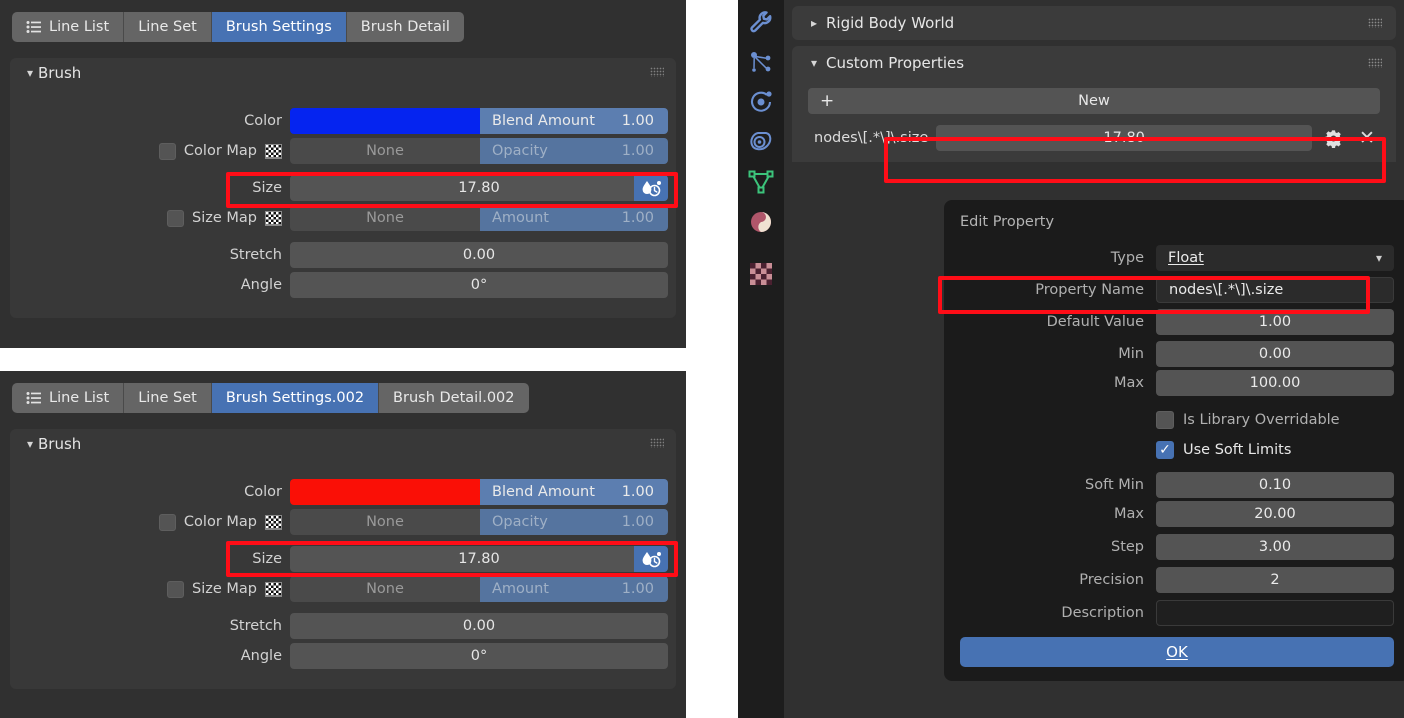  What do you see at coordinates (868, 138) in the screenshot?
I see `custom-property-name: nodes\[.*\]\.size` at bounding box center [868, 138].